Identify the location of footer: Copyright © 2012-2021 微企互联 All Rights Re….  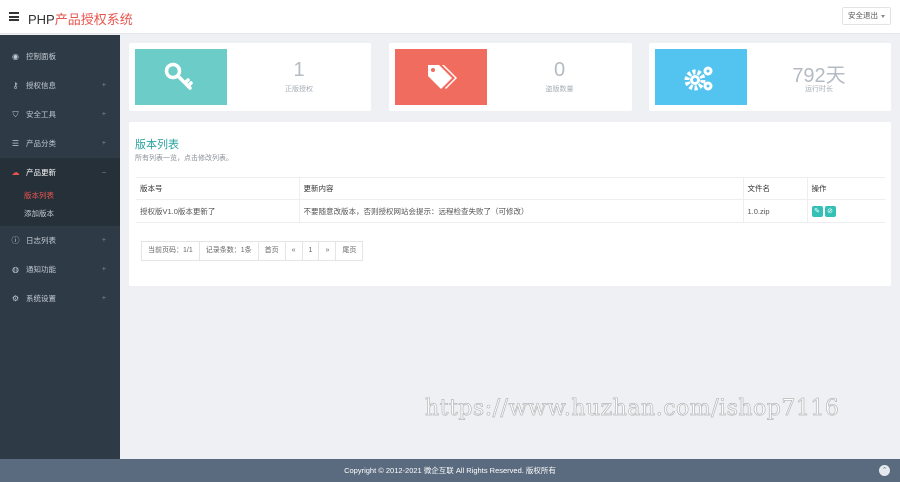
(450, 470).